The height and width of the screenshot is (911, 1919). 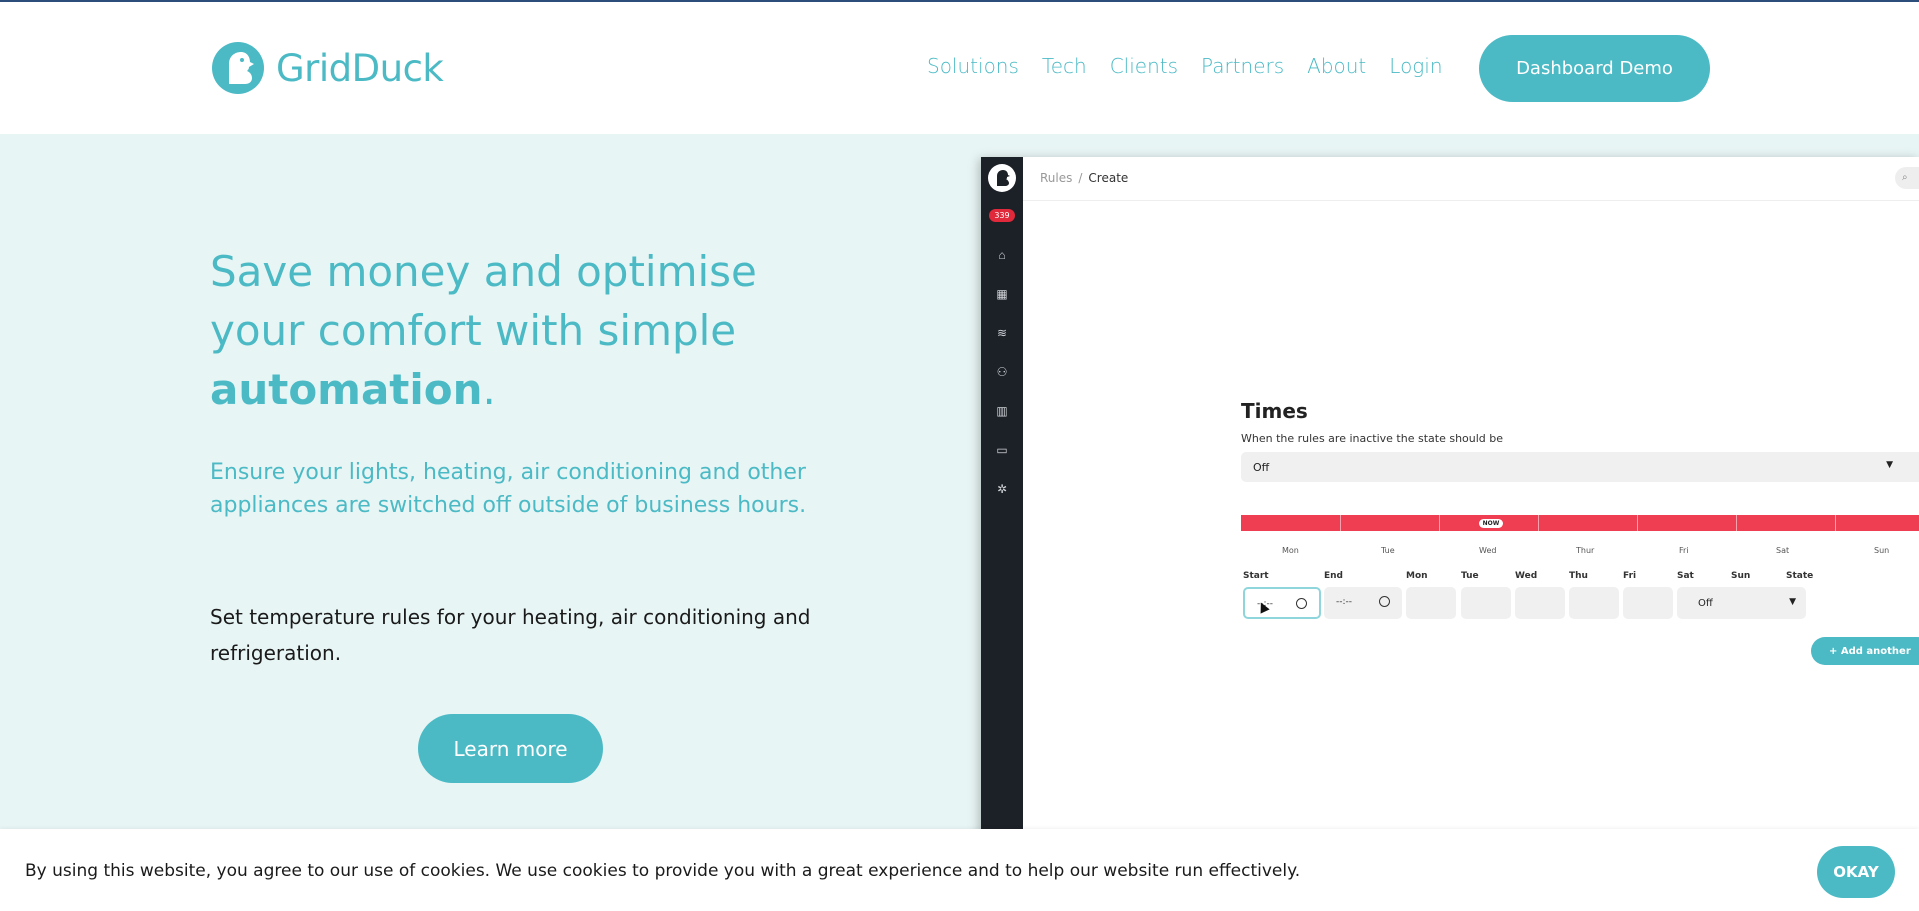 What do you see at coordinates (1002, 489) in the screenshot?
I see `gear-icon: ✲` at bounding box center [1002, 489].